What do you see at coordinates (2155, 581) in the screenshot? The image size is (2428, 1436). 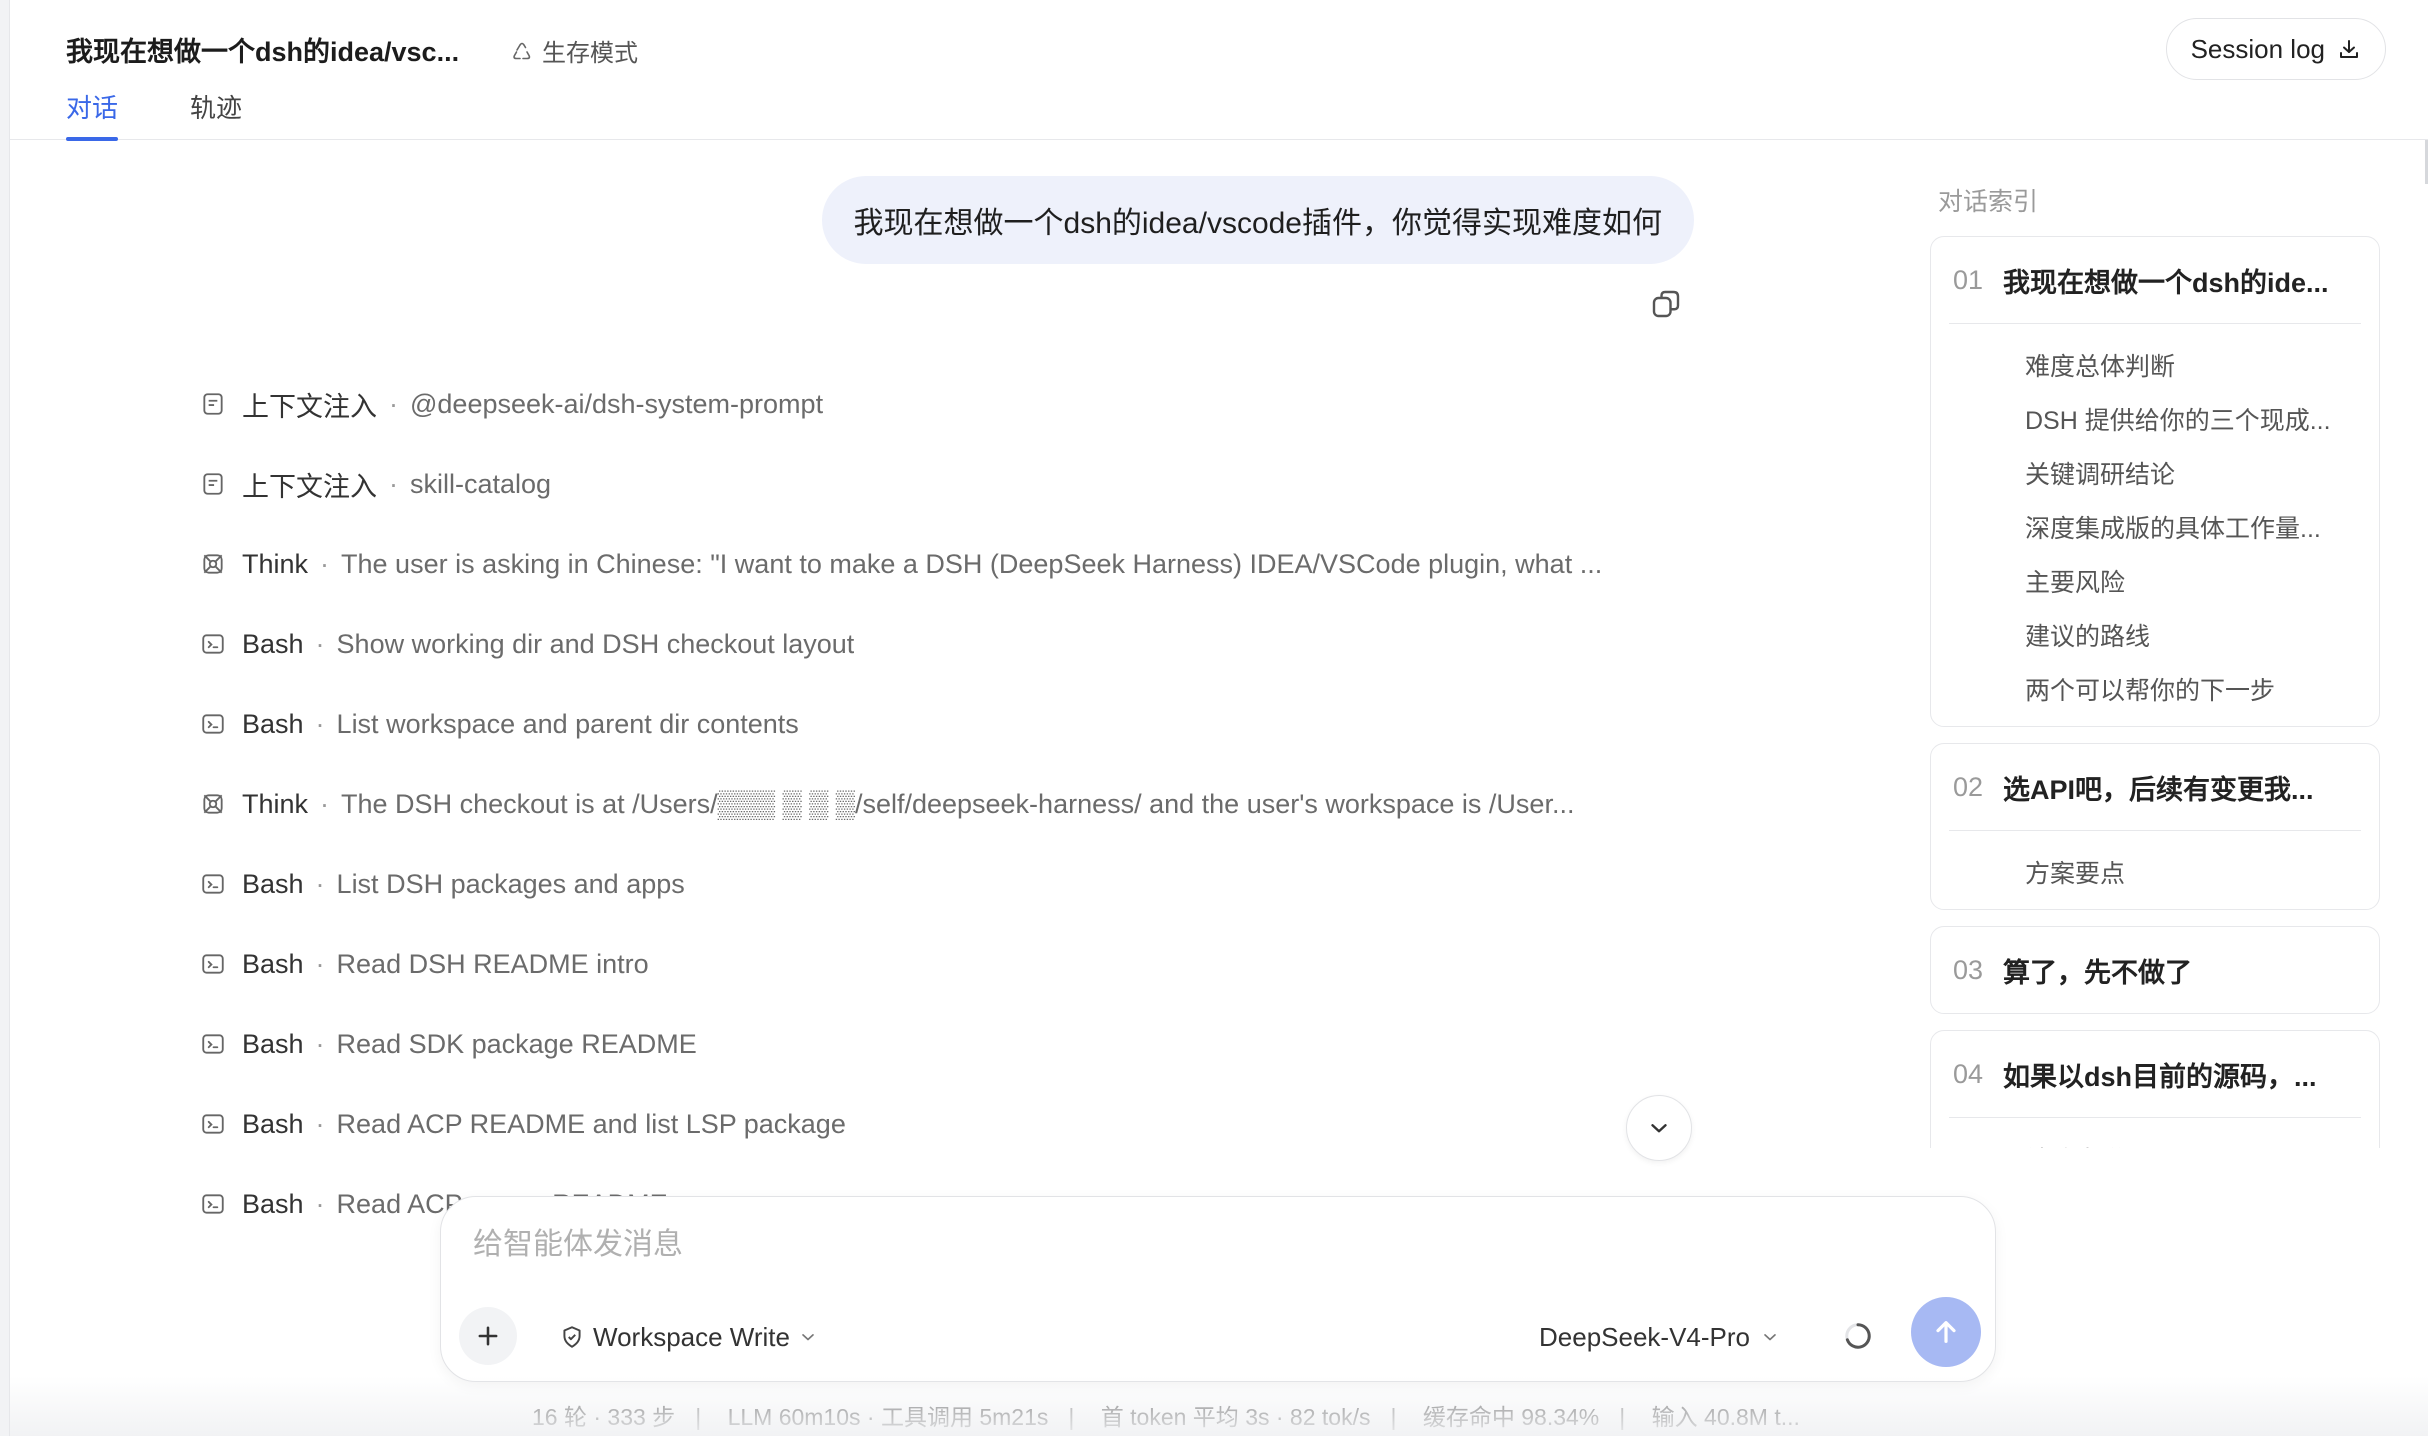 I see `index-subitem: 主要风险` at bounding box center [2155, 581].